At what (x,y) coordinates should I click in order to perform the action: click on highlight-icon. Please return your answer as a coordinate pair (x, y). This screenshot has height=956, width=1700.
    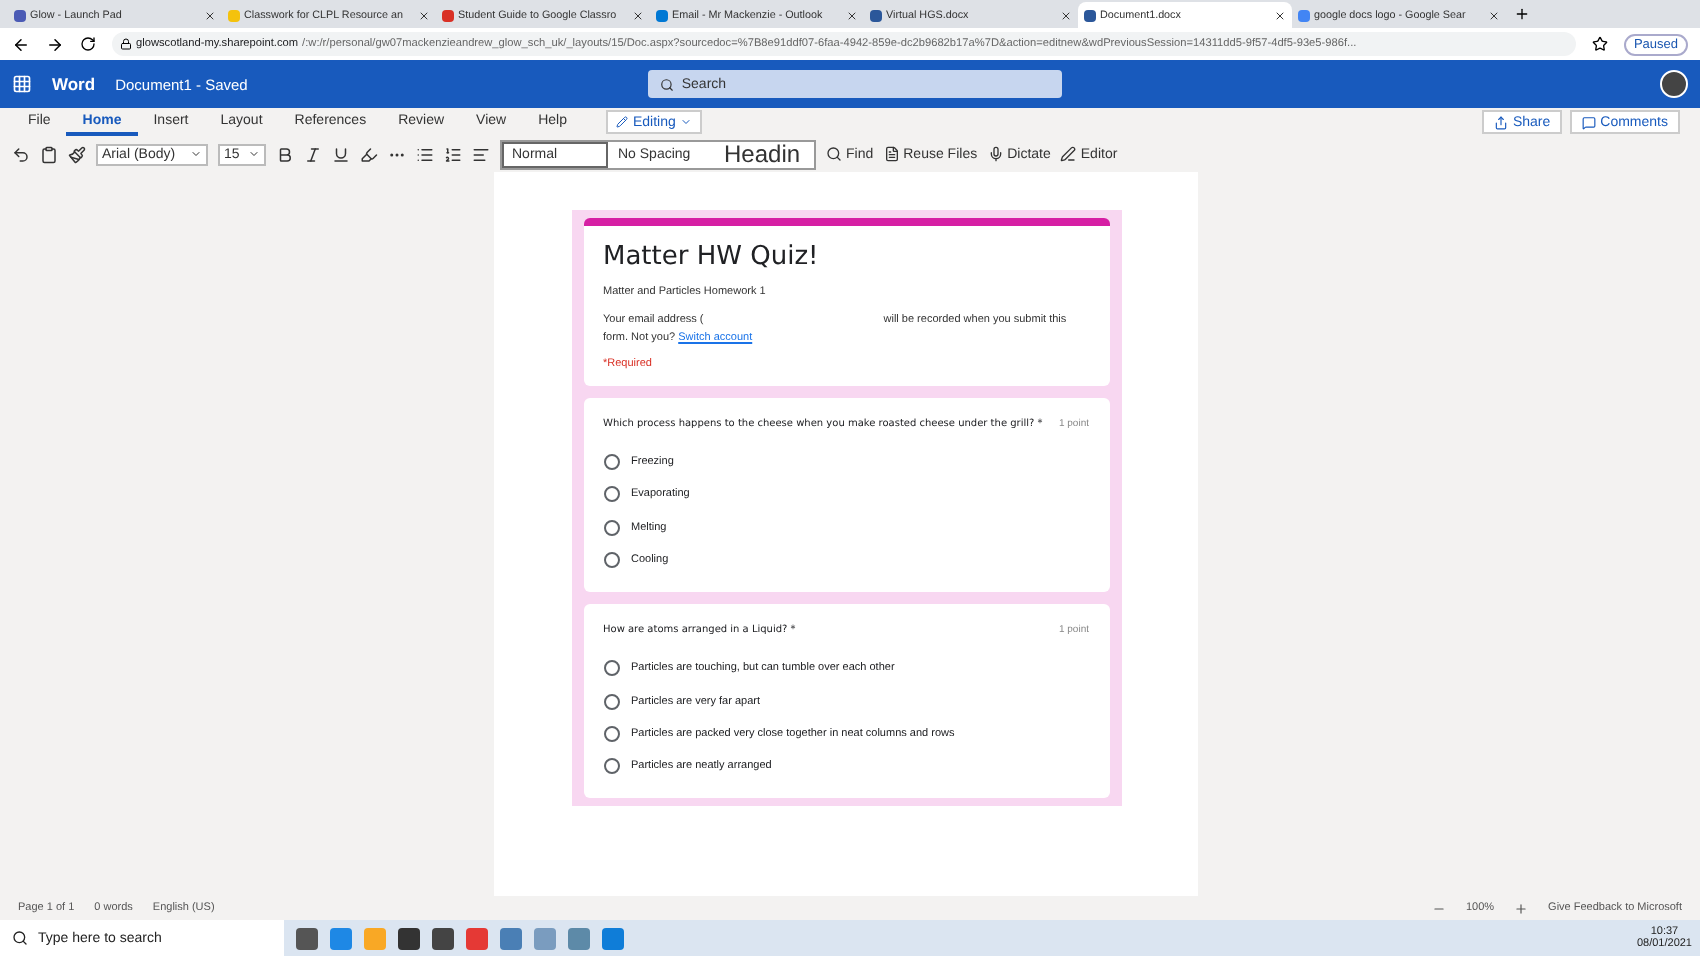
    Looking at the image, I should click on (369, 154).